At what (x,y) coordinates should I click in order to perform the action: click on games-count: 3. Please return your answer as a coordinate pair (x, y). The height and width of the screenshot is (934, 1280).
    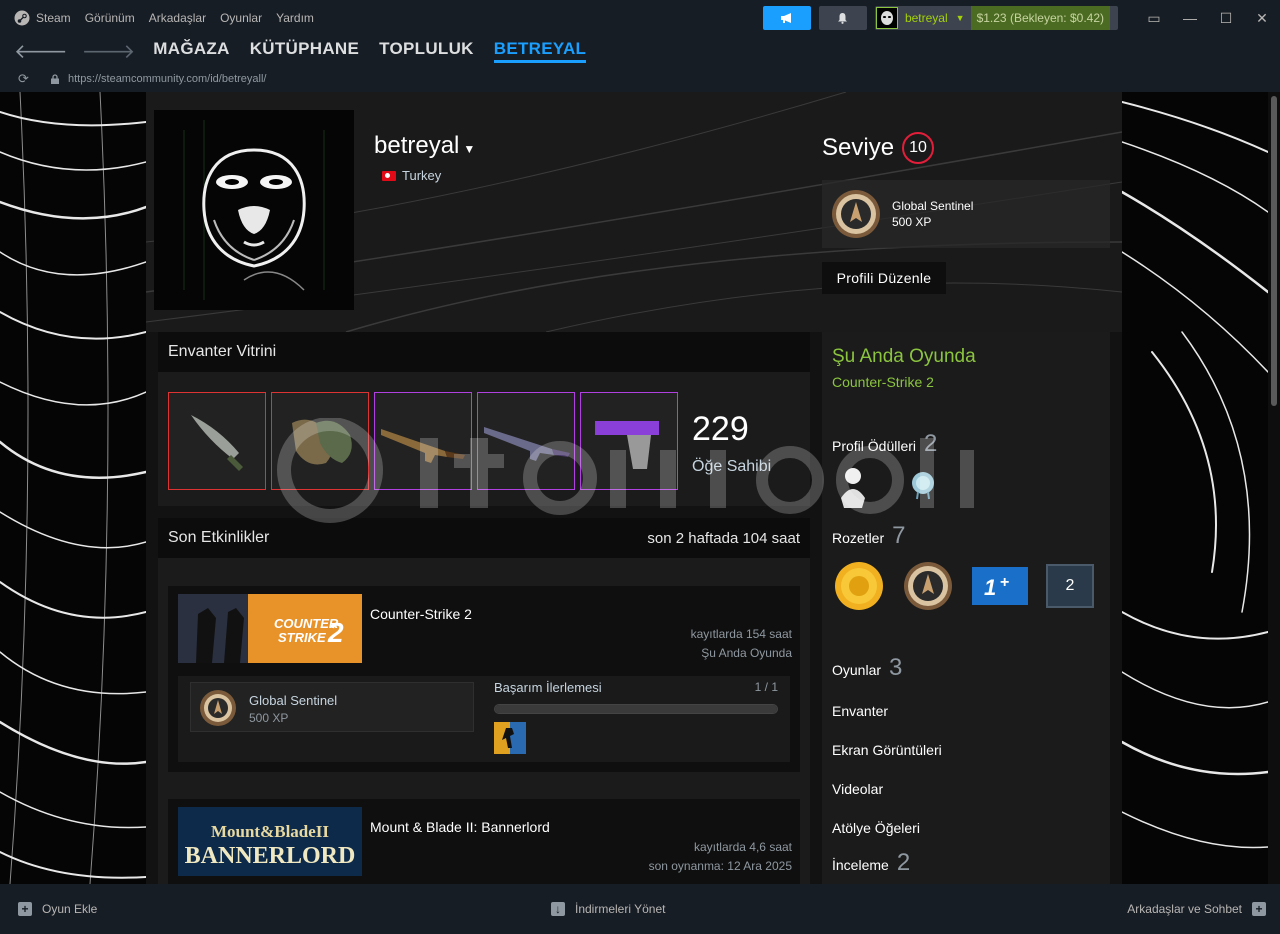
    Looking at the image, I should click on (896, 667).